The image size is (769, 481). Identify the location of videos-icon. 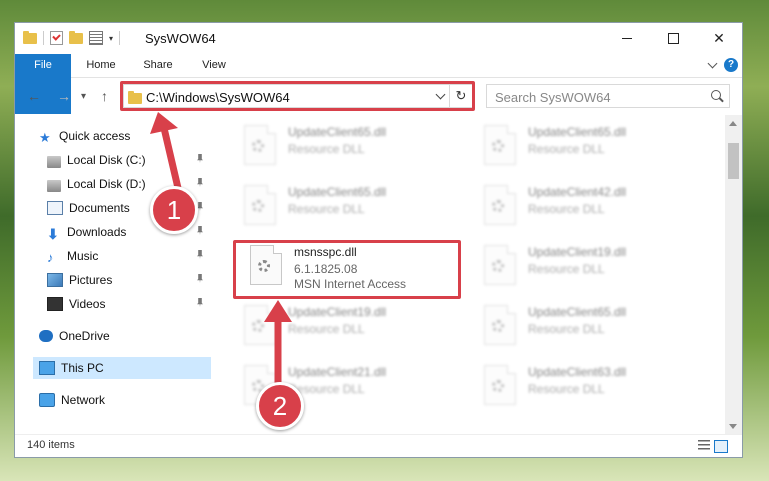
(55, 304).